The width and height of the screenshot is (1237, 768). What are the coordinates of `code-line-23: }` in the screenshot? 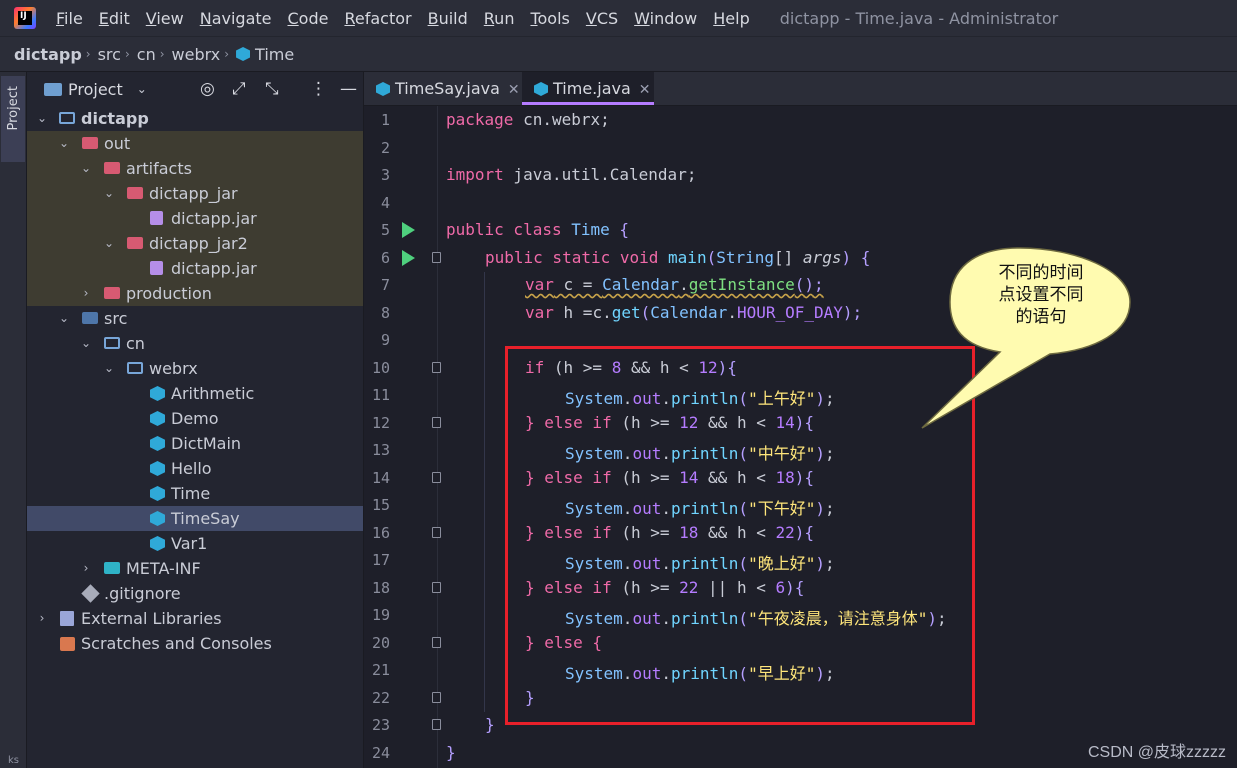 It's located at (490, 724).